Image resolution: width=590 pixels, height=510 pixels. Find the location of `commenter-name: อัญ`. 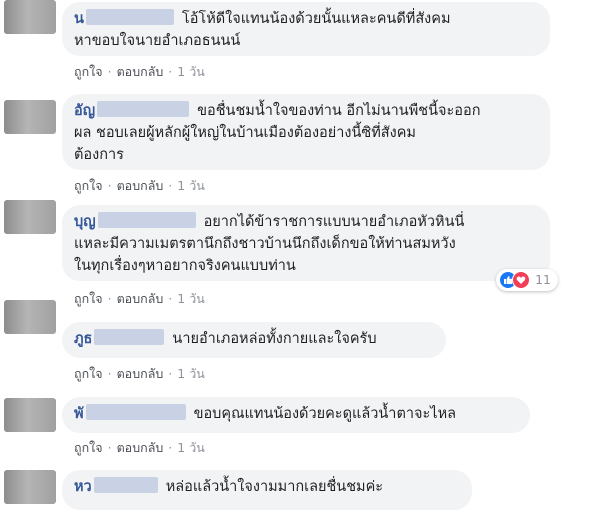

commenter-name: อัญ is located at coordinates (84, 111).